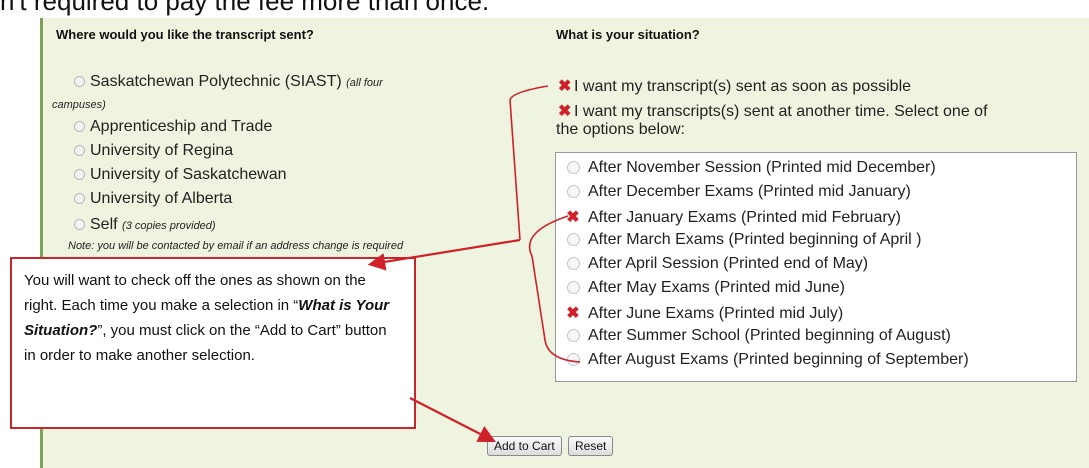  I want to click on session-option: After April Session (Printed end of May), so click(717, 264).